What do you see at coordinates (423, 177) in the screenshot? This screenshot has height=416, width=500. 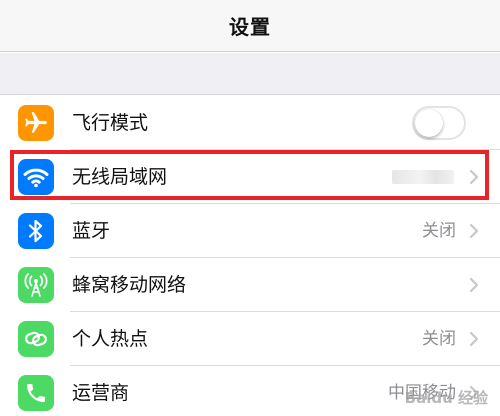 I see `obscured-network-name` at bounding box center [423, 177].